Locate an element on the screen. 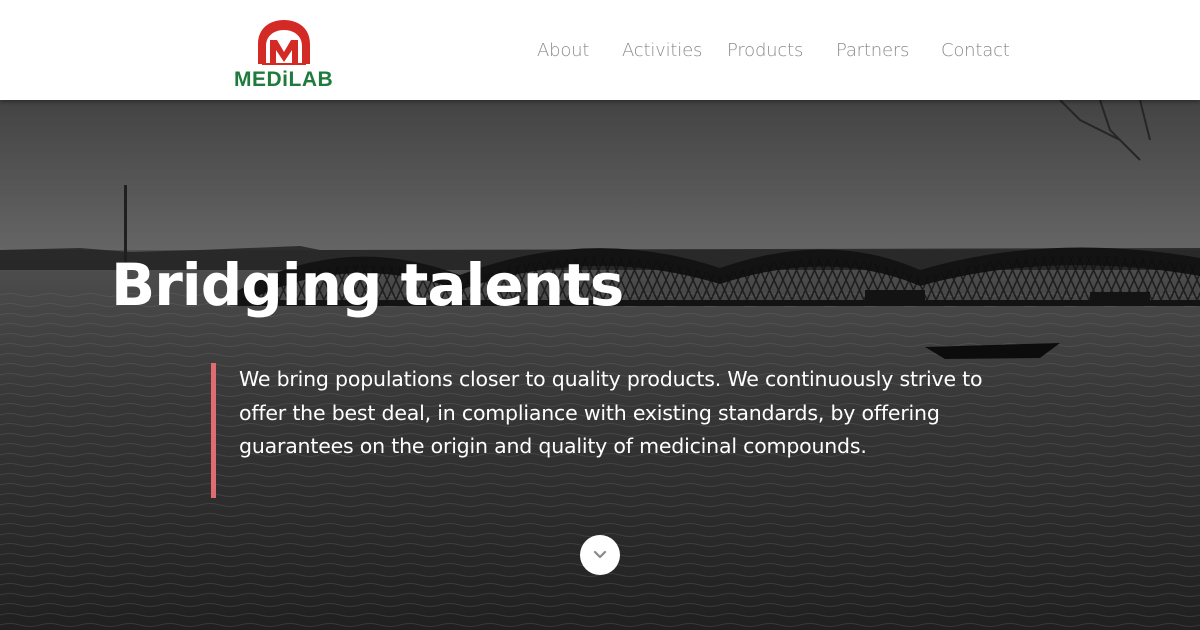 This screenshot has width=1200, height=630. nav-contact: Contact is located at coordinates (975, 51).